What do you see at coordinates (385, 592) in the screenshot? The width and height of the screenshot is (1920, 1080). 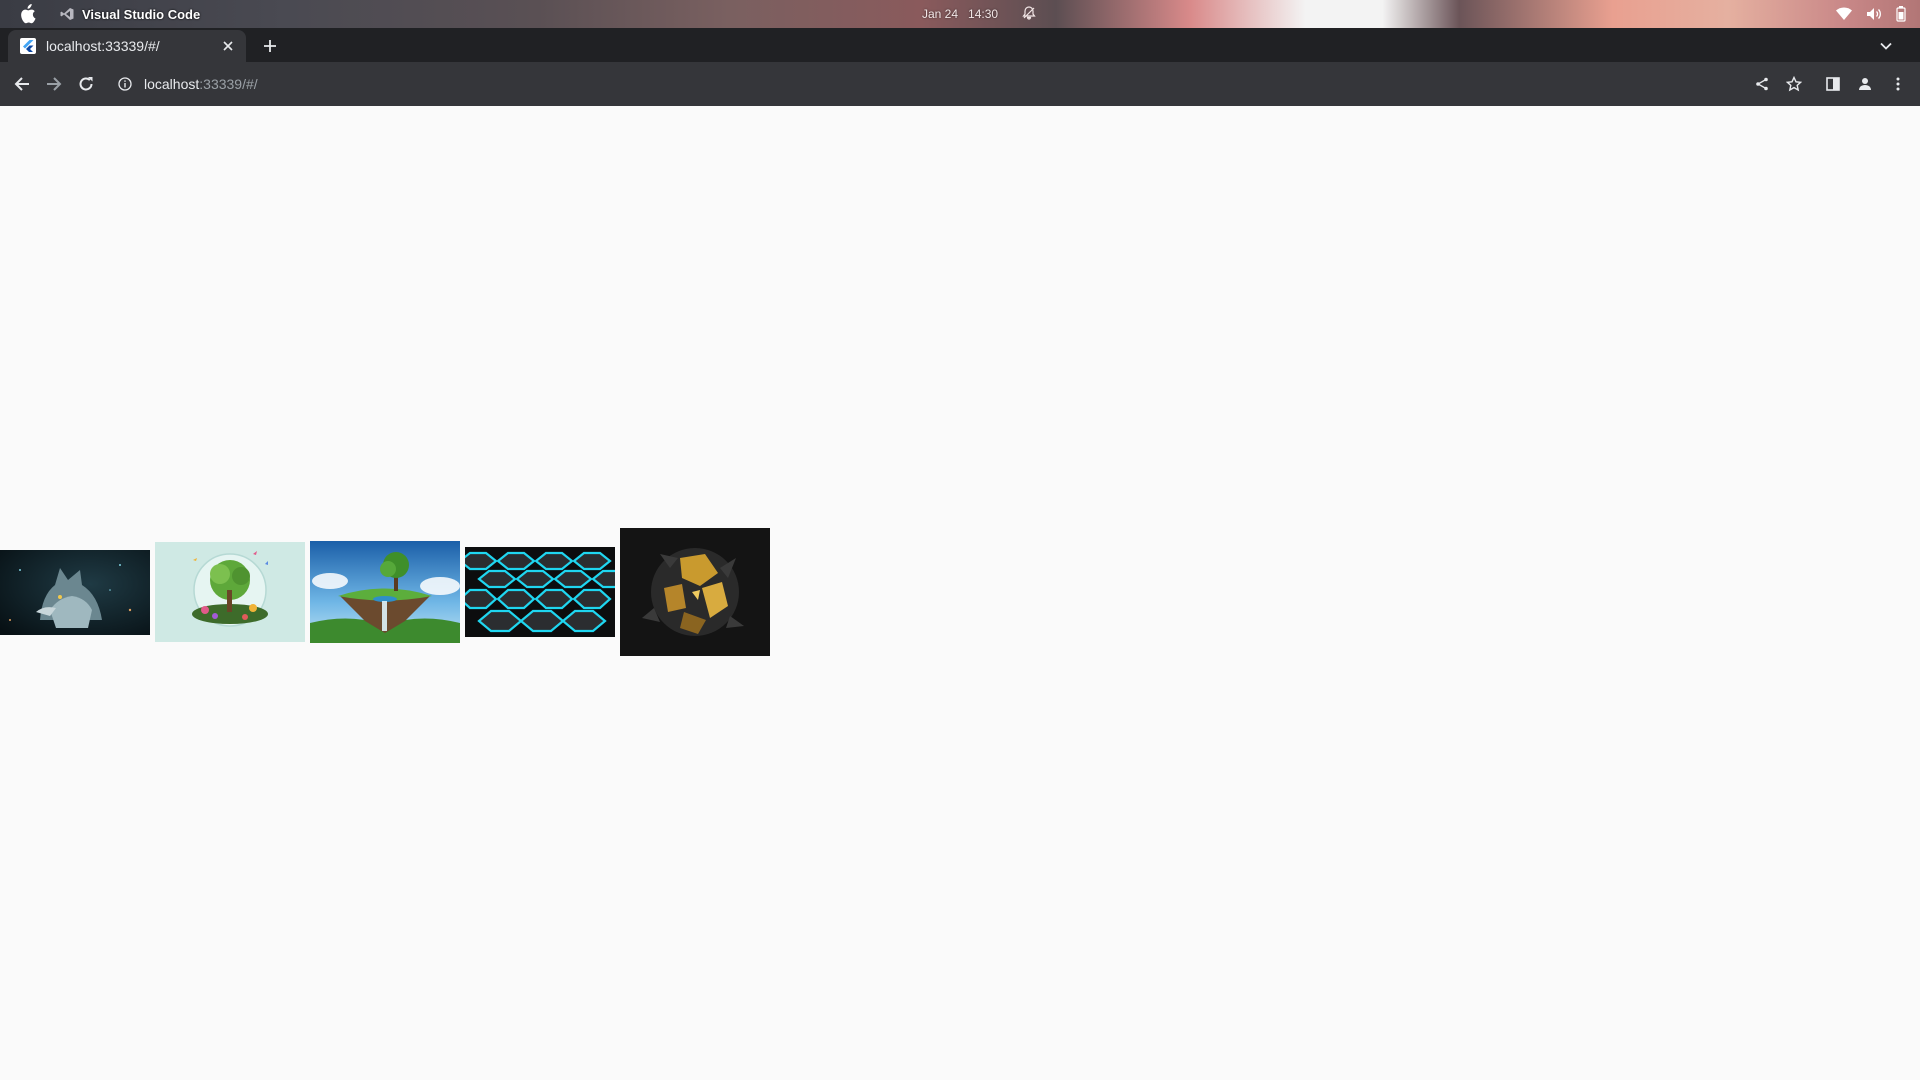 I see `gallery-image-floating-island` at bounding box center [385, 592].